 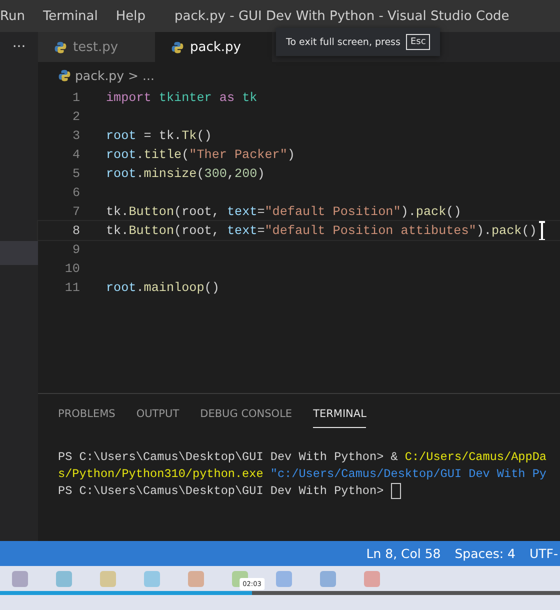 What do you see at coordinates (72, 287) in the screenshot?
I see `line-number: 11` at bounding box center [72, 287].